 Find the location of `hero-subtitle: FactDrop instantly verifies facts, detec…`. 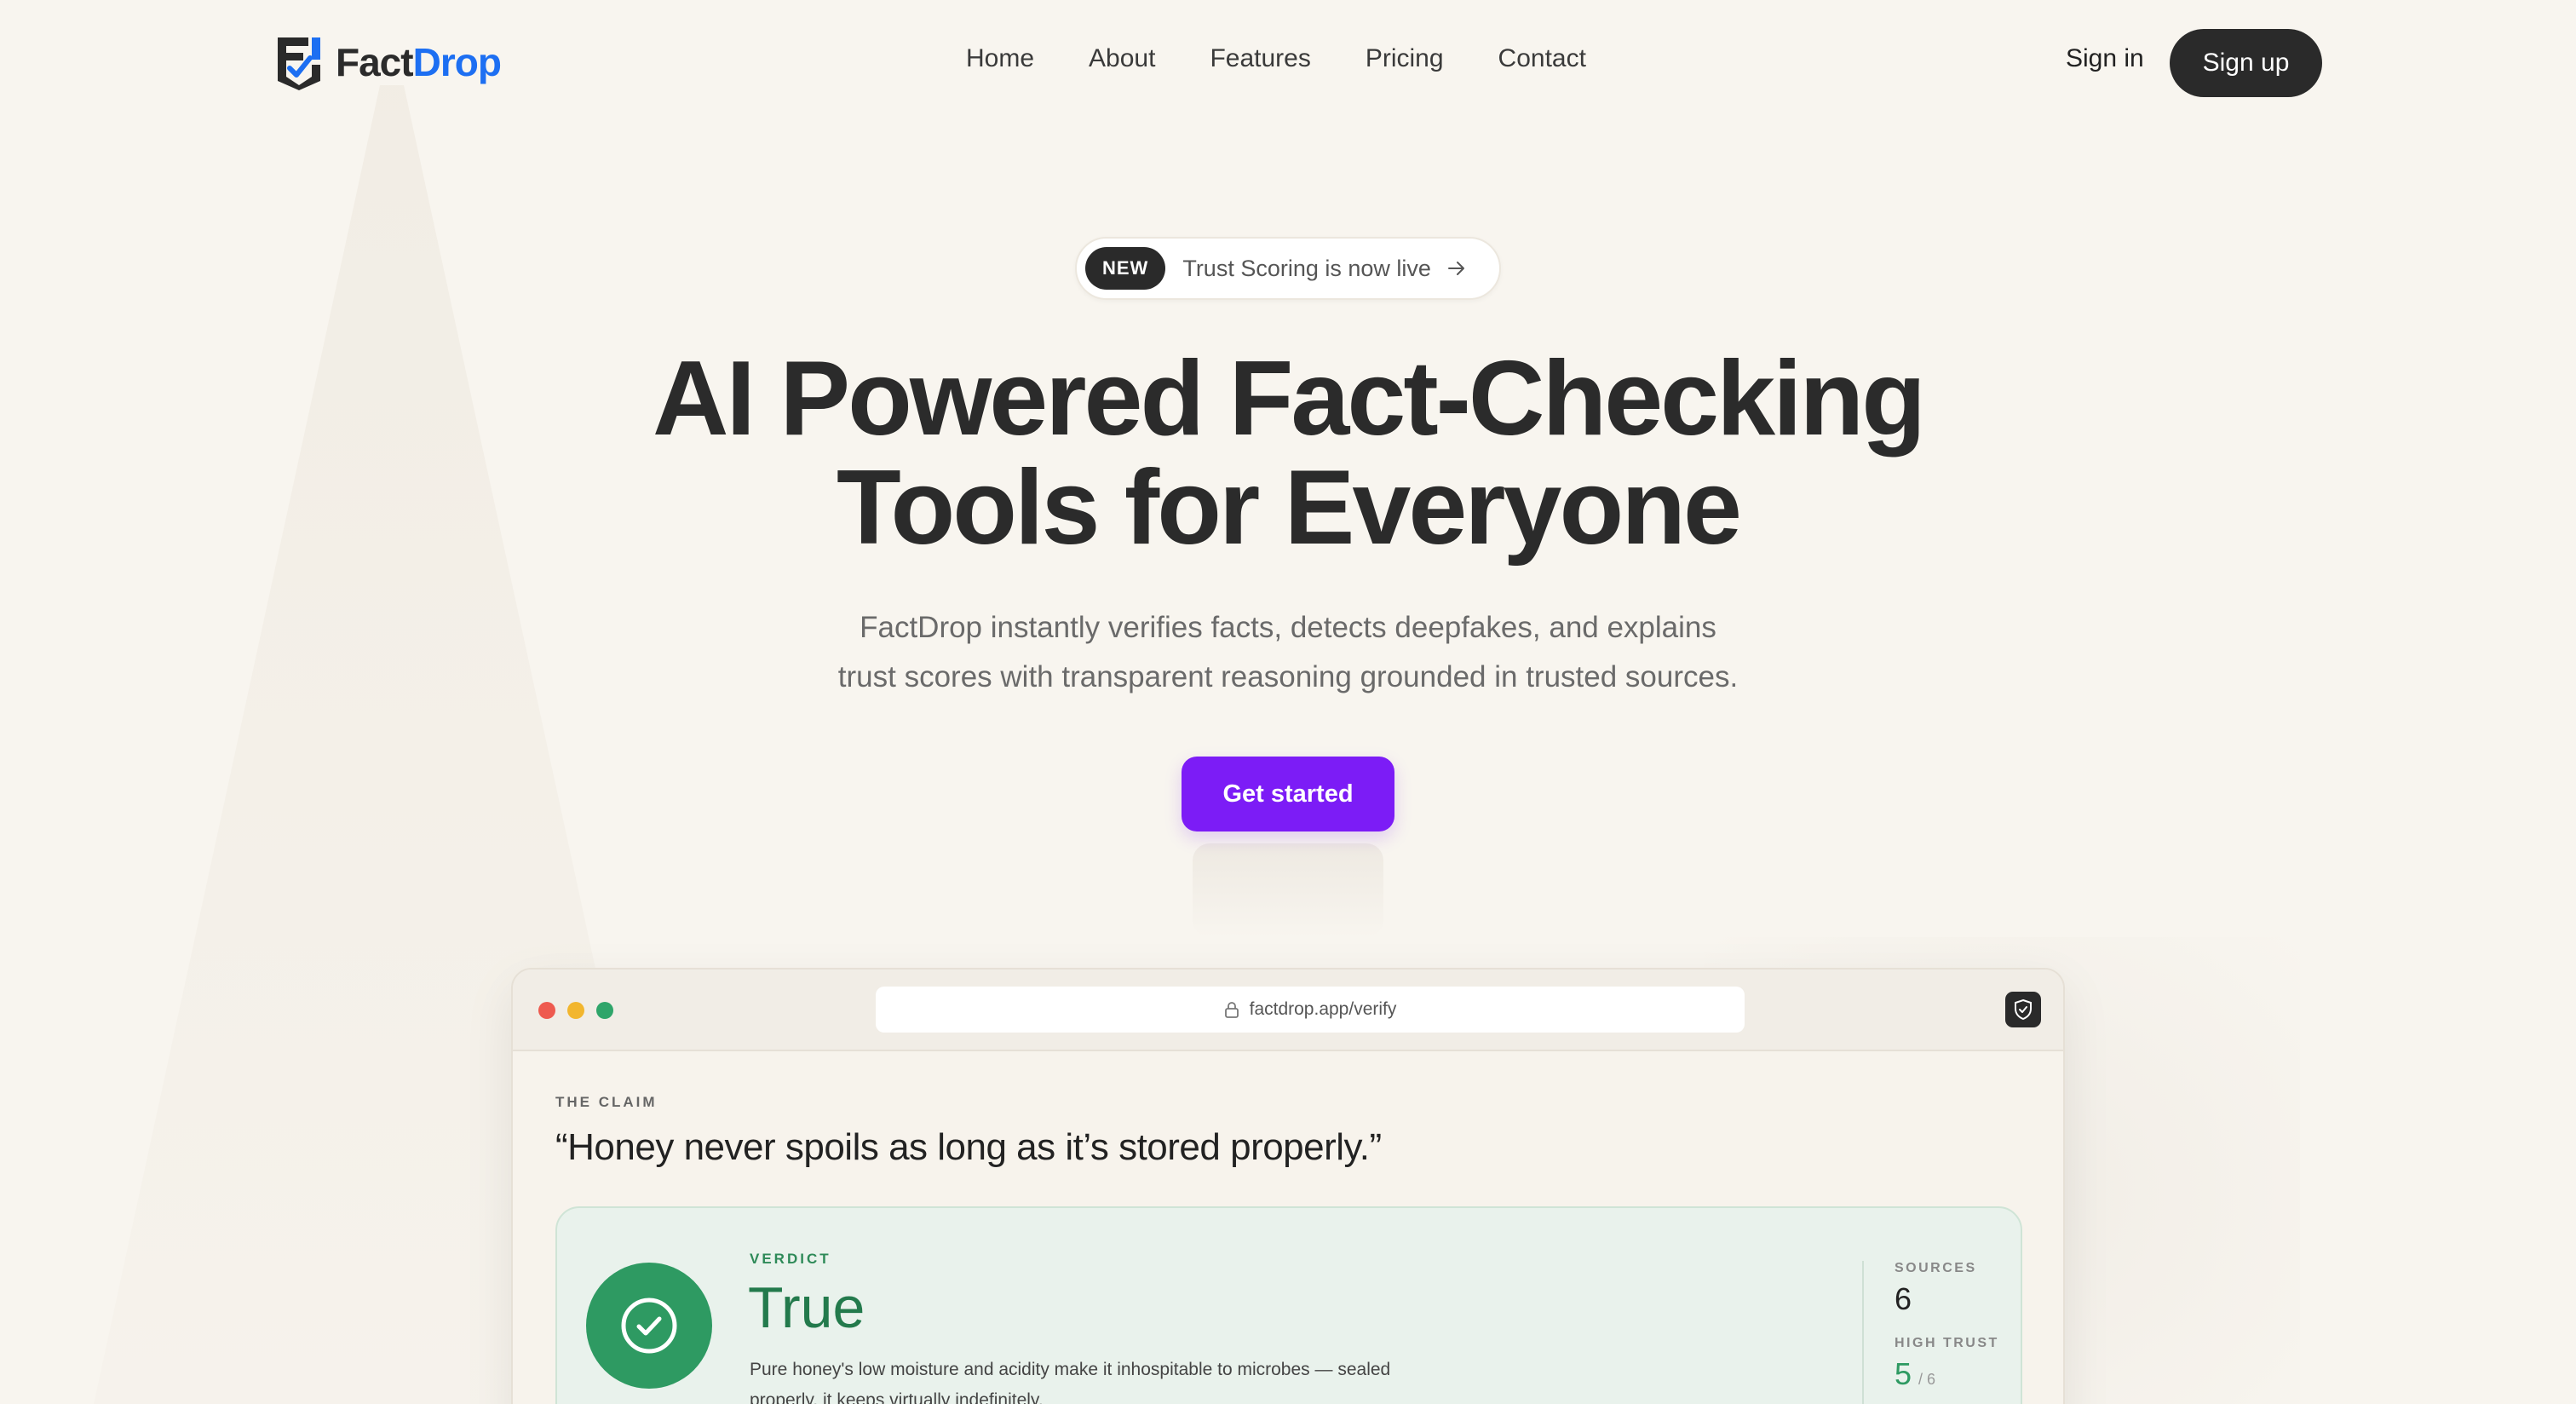

hero-subtitle: FactDrop instantly verifies facts, detec… is located at coordinates (1288, 652).